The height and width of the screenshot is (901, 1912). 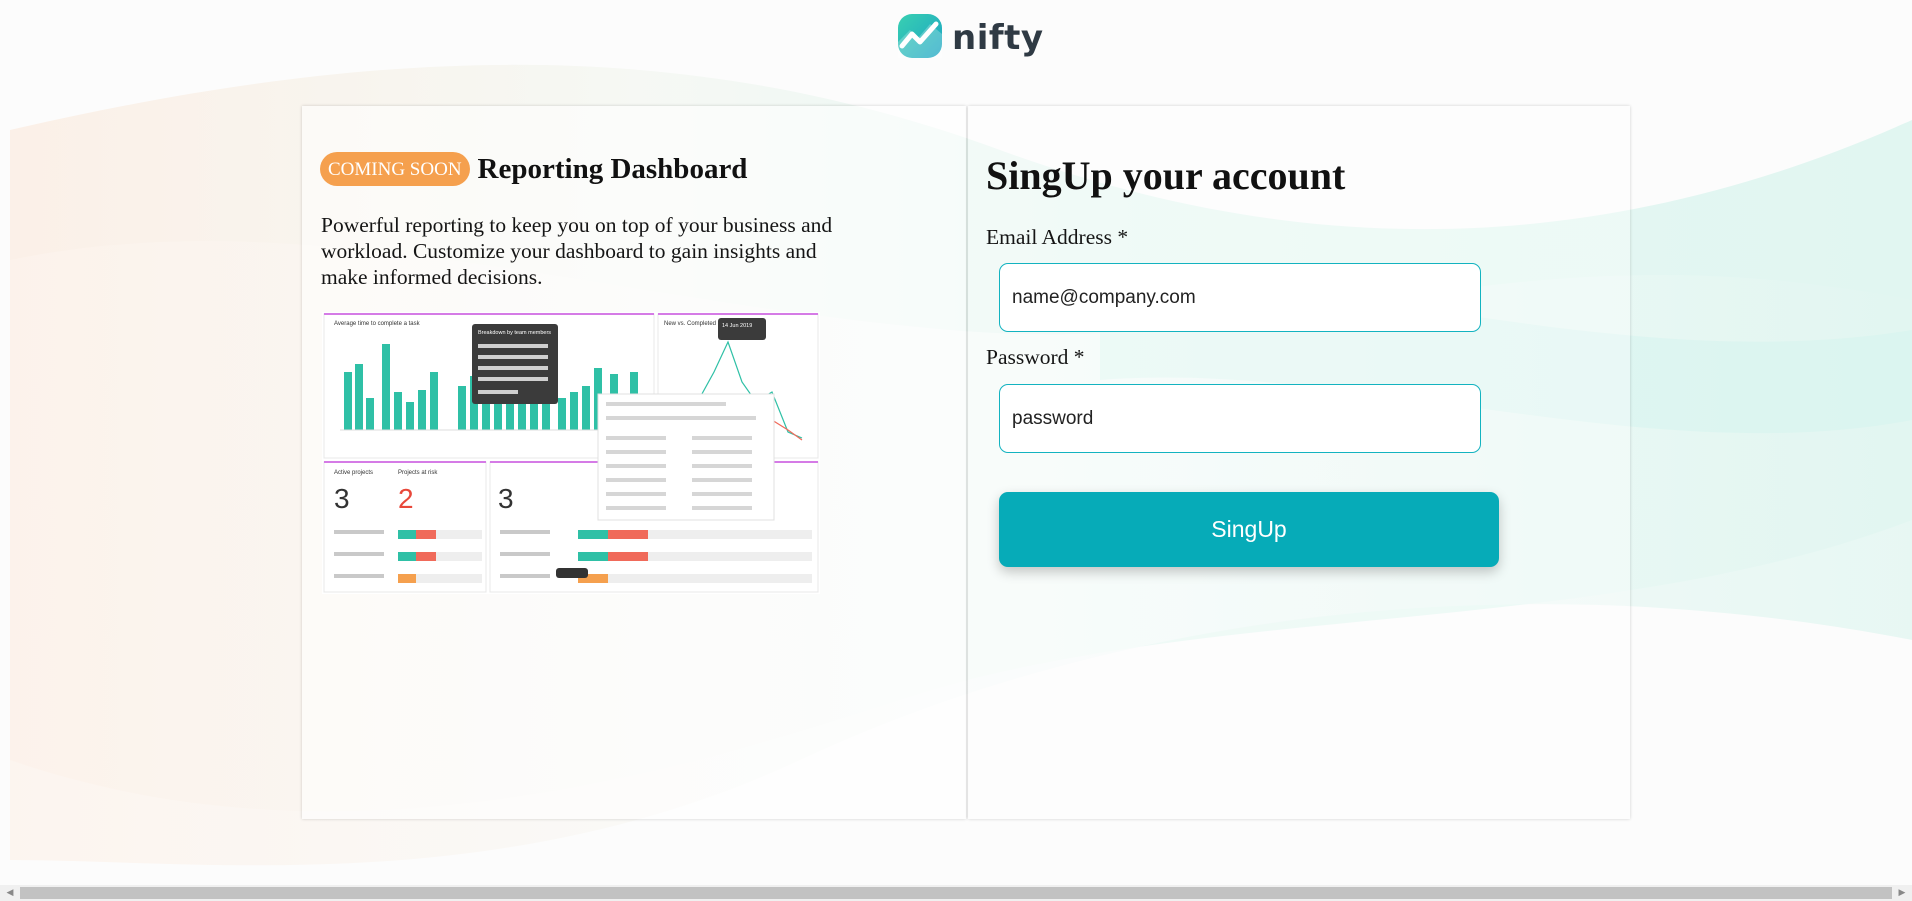 I want to click on feature-heading: COMING SOON Reporting Dashboard, so click(x=533, y=169).